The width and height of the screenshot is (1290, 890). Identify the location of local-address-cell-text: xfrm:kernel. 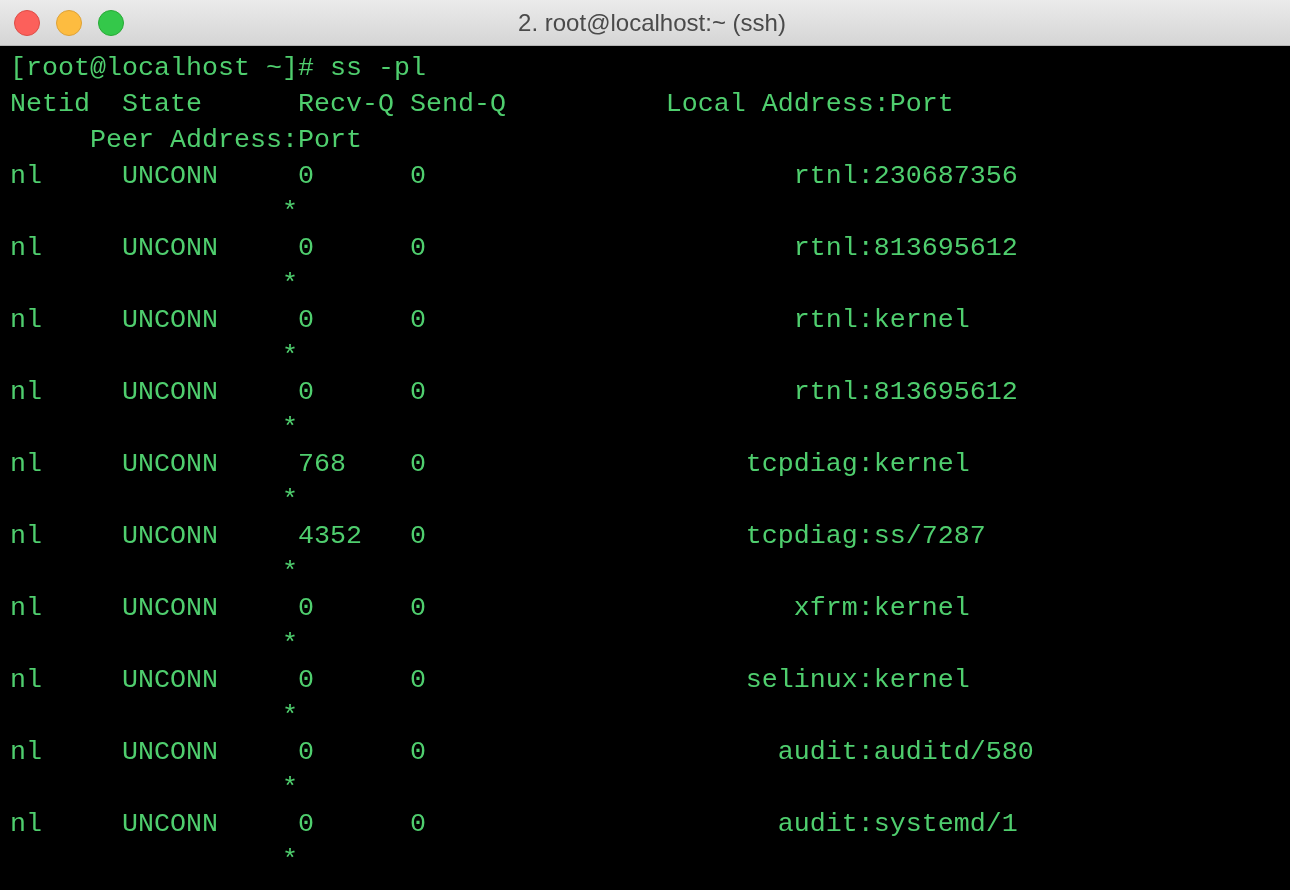
(881, 608).